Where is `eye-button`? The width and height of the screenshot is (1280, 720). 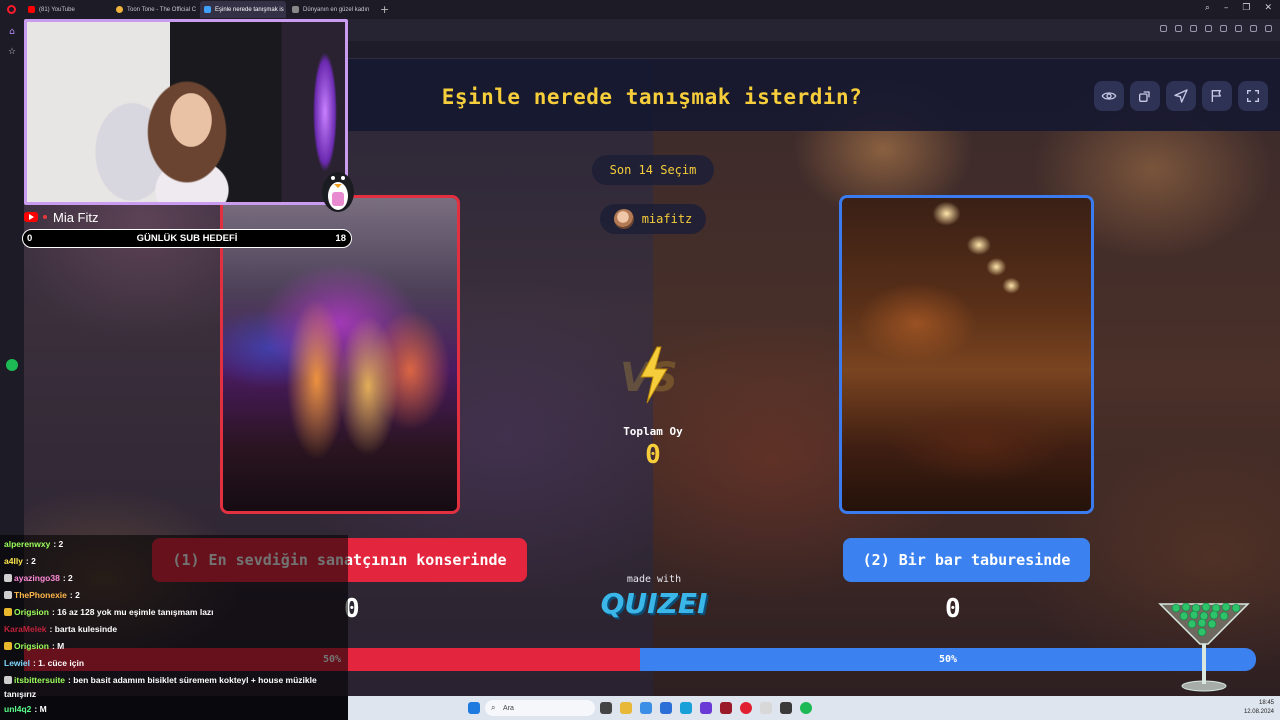
eye-button is located at coordinates (1109, 96).